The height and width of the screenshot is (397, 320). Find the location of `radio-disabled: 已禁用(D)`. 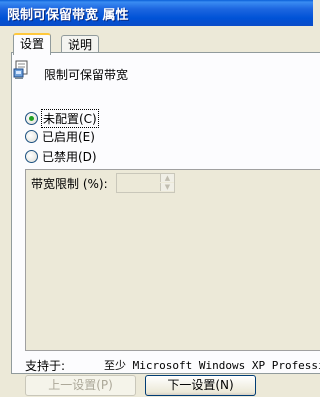

radio-disabled: 已禁用(D) is located at coordinates (61, 156).